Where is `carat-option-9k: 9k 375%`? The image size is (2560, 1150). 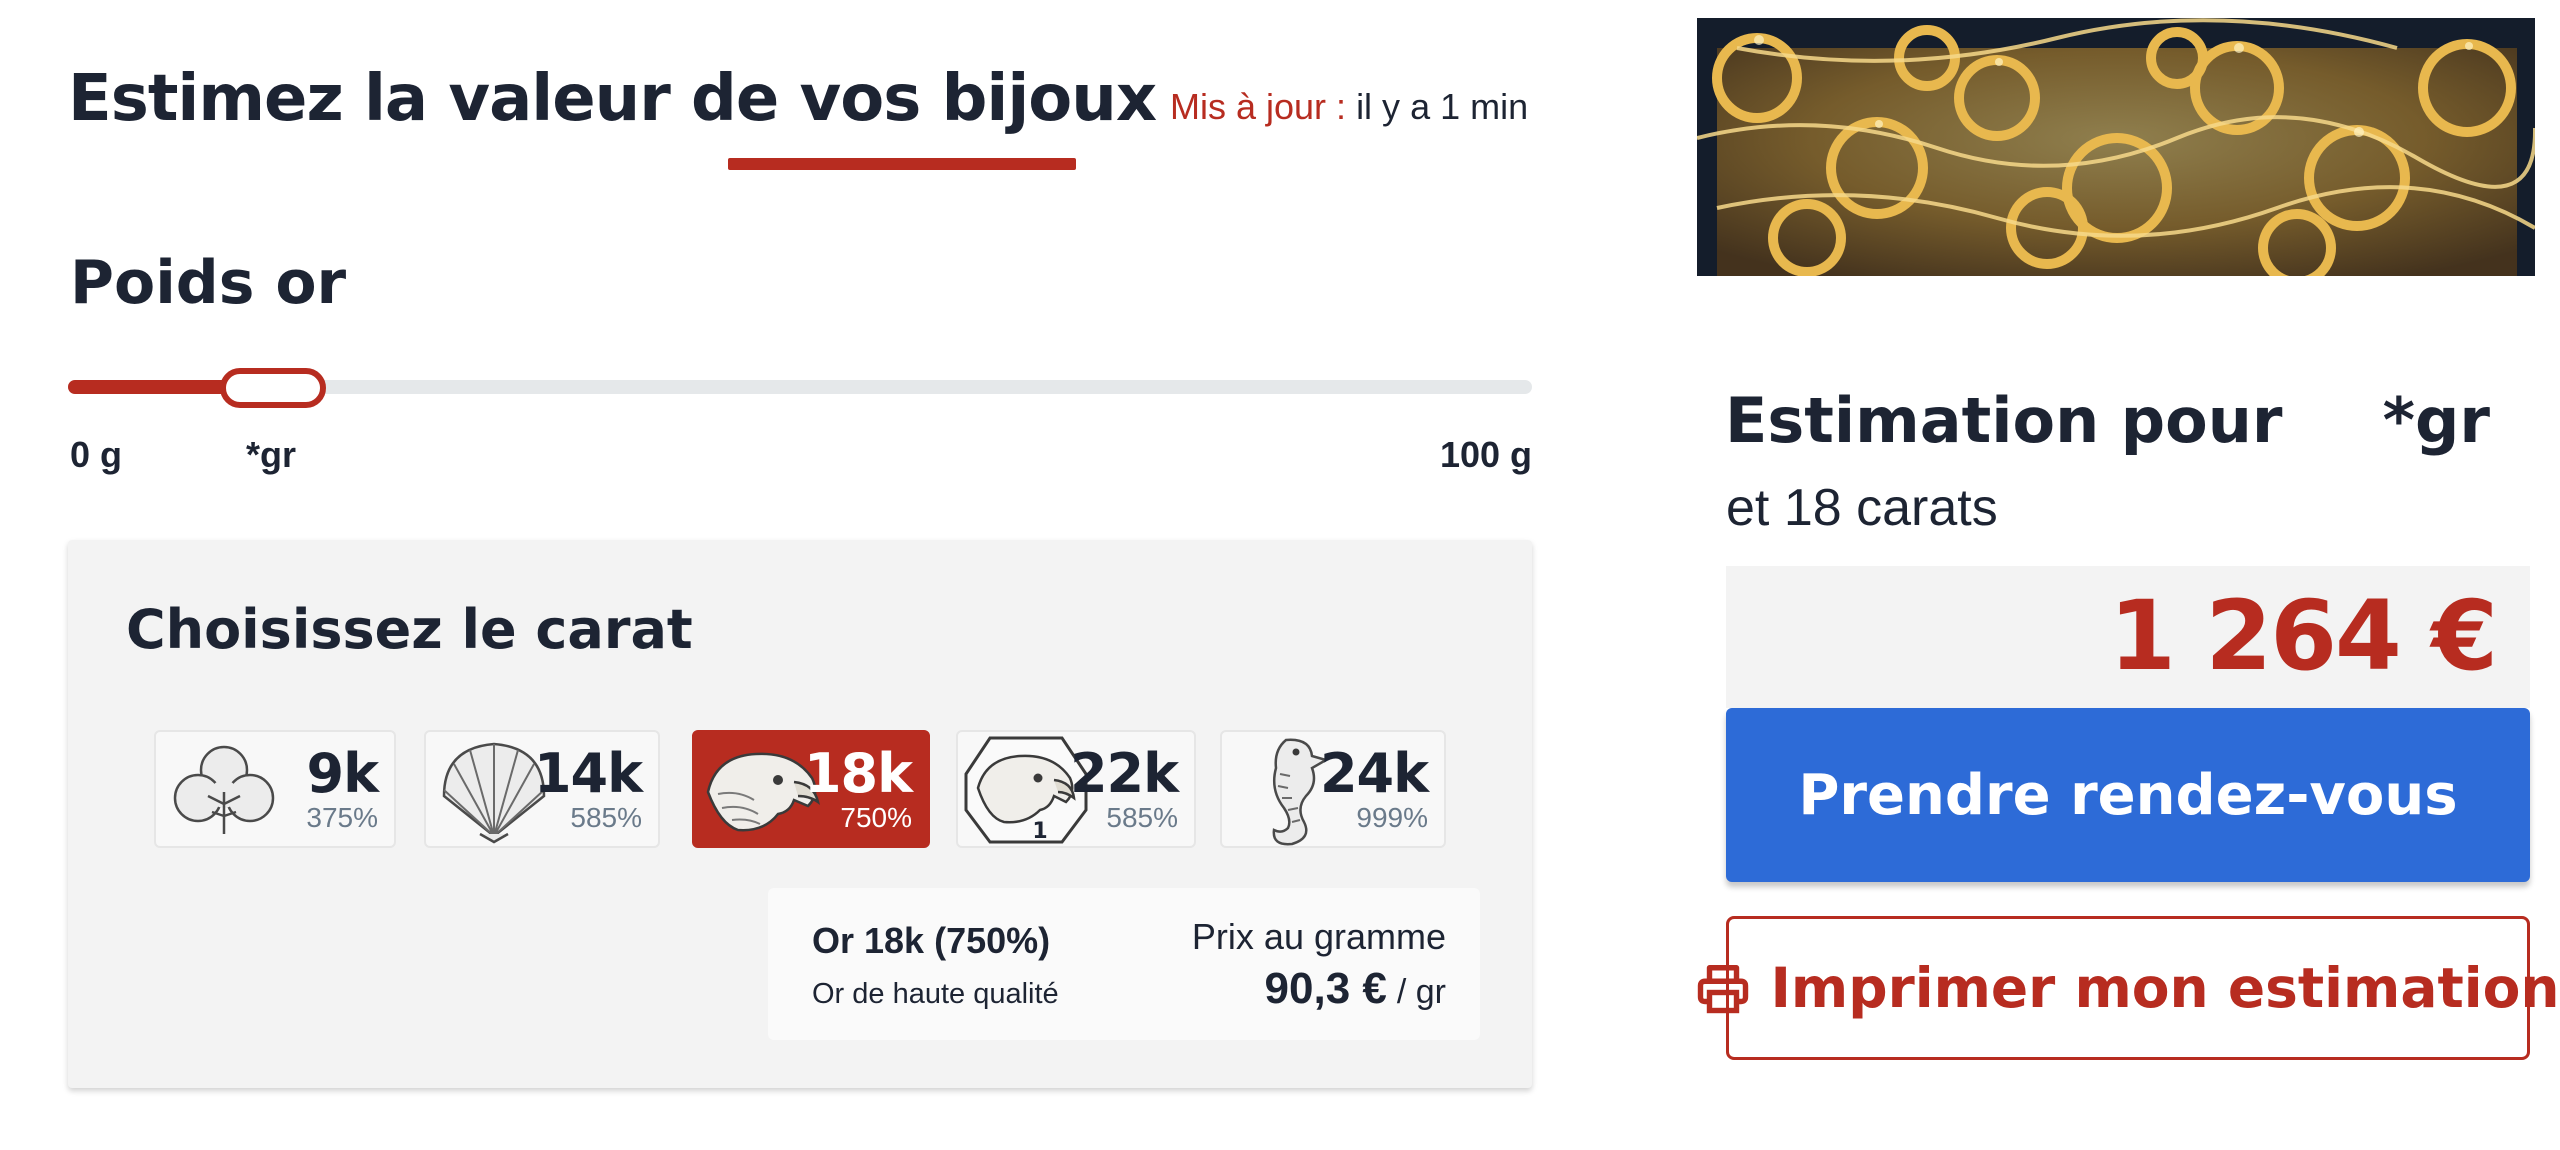
carat-option-9k: 9k 375% is located at coordinates (275, 789).